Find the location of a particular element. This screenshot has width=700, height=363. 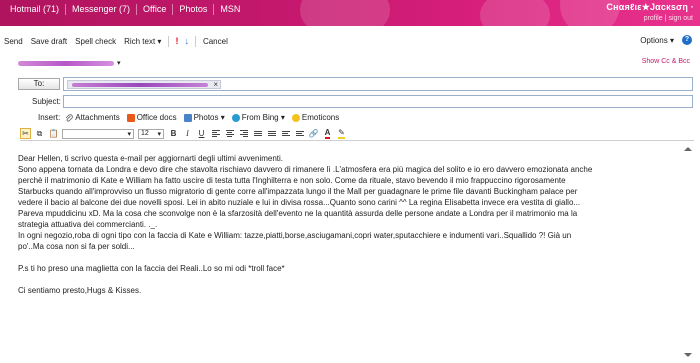

font-size-select: 12 ▾ is located at coordinates (151, 133).